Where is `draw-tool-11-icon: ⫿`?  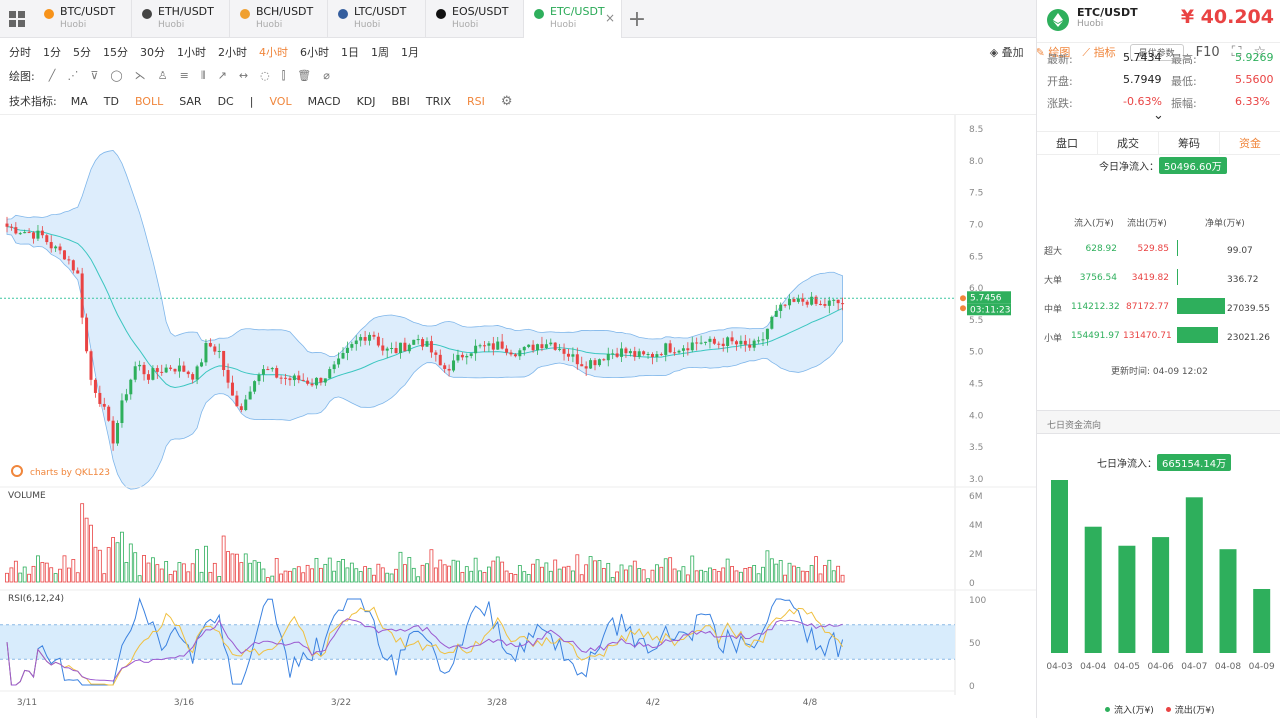
draw-tool-11-icon: ⫿ is located at coordinates (284, 76).